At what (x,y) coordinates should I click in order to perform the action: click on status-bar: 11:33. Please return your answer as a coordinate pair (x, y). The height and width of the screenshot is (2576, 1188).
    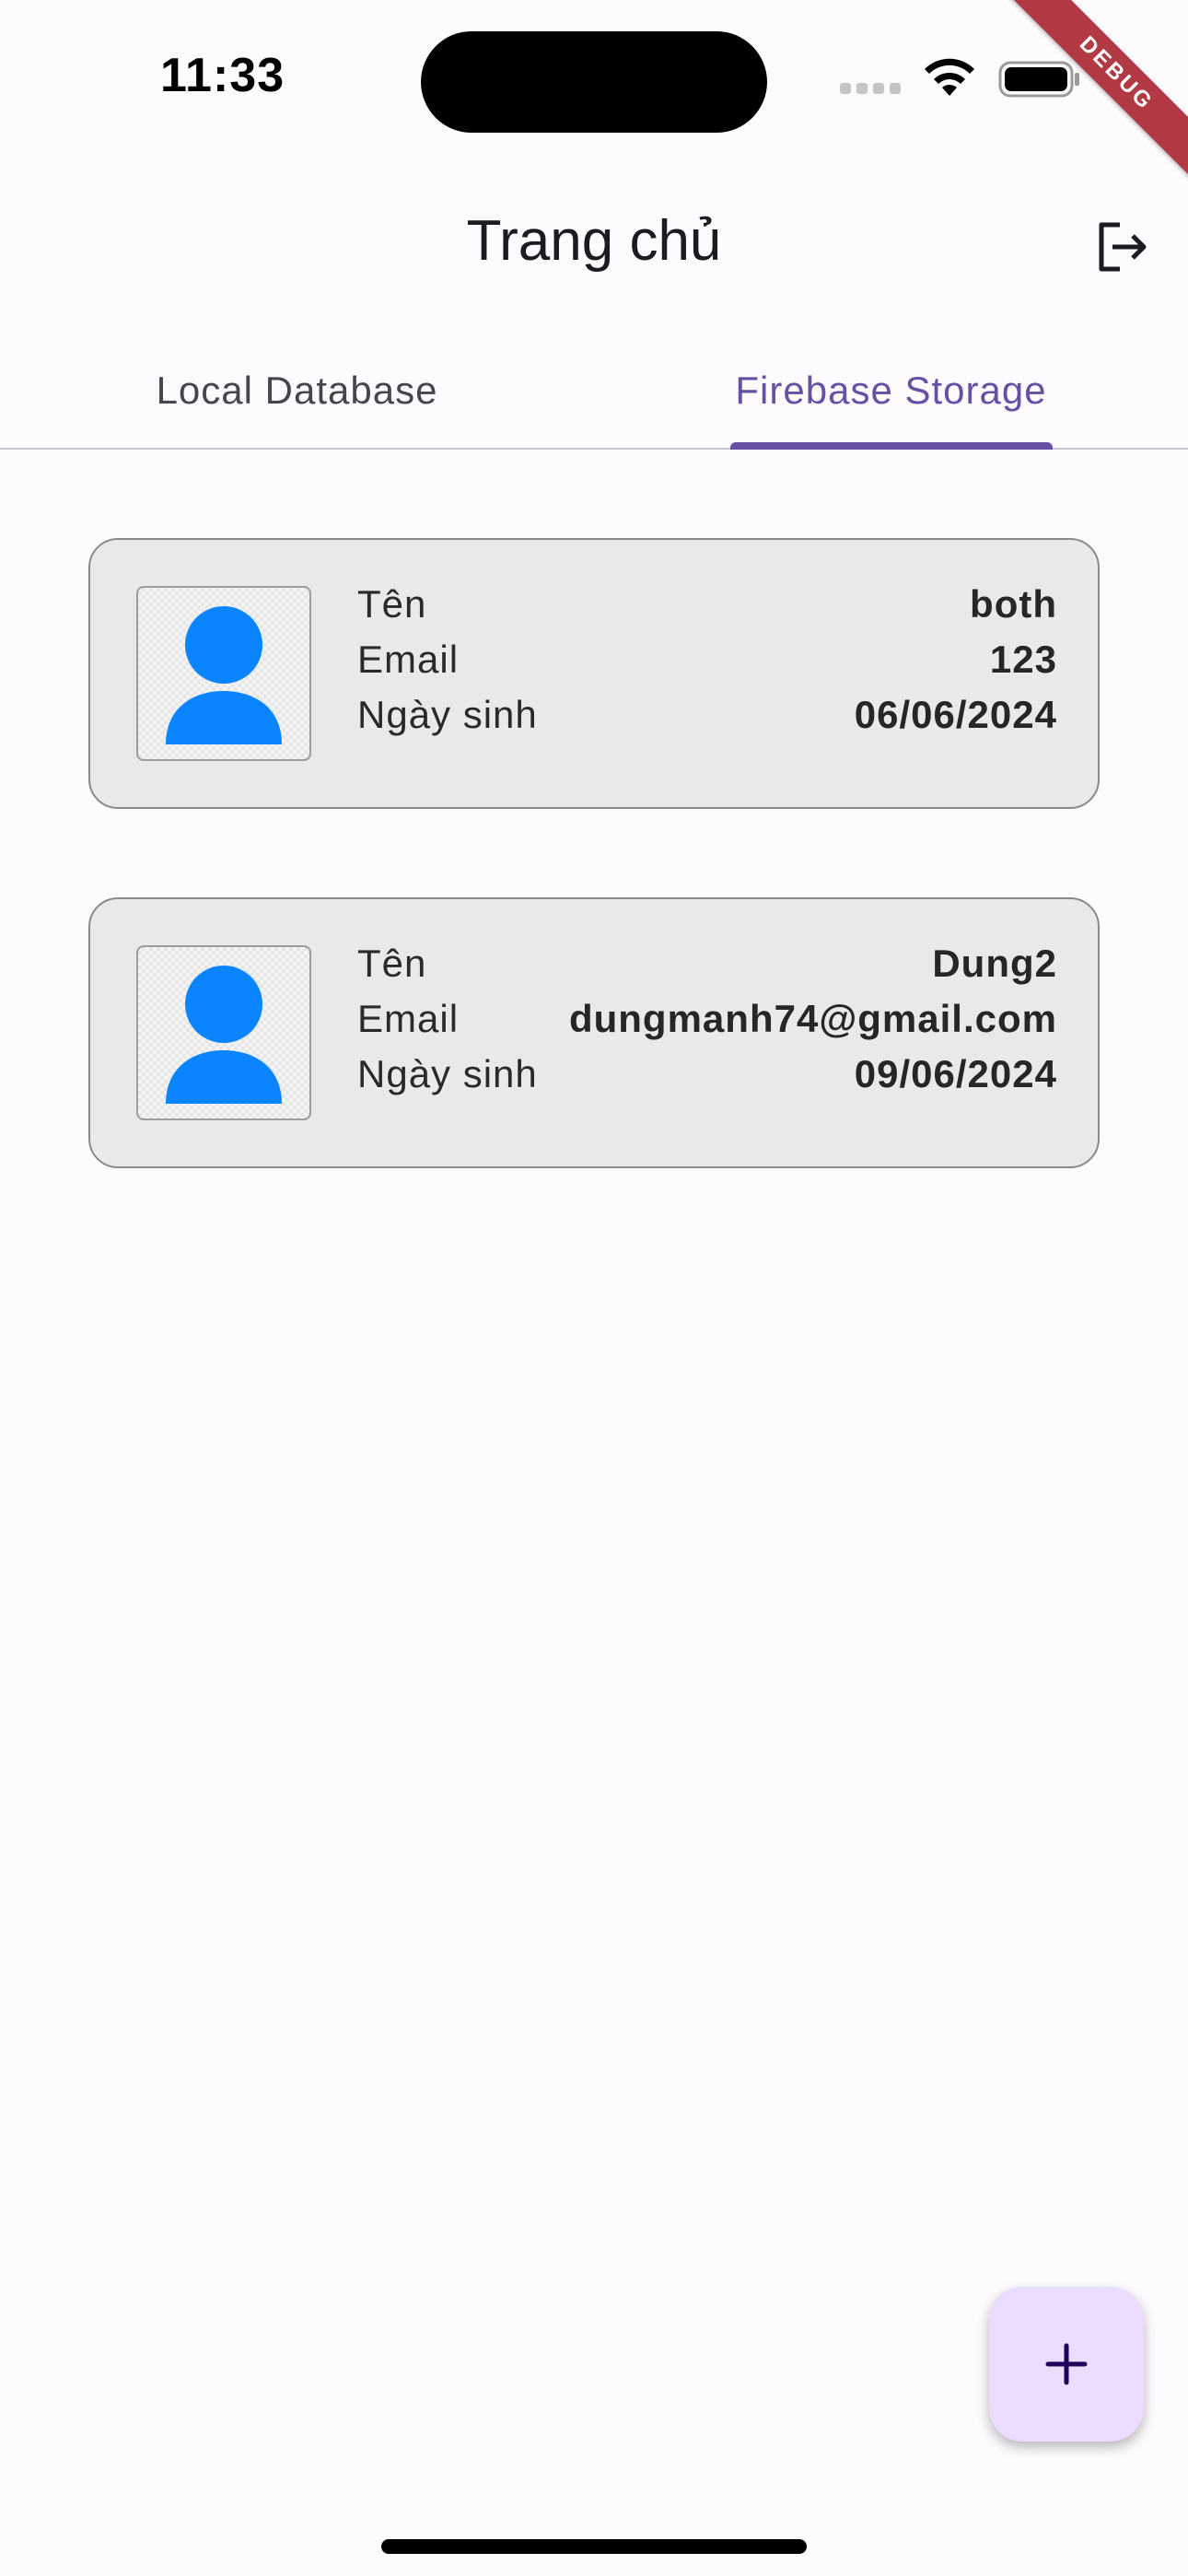
    Looking at the image, I should click on (594, 73).